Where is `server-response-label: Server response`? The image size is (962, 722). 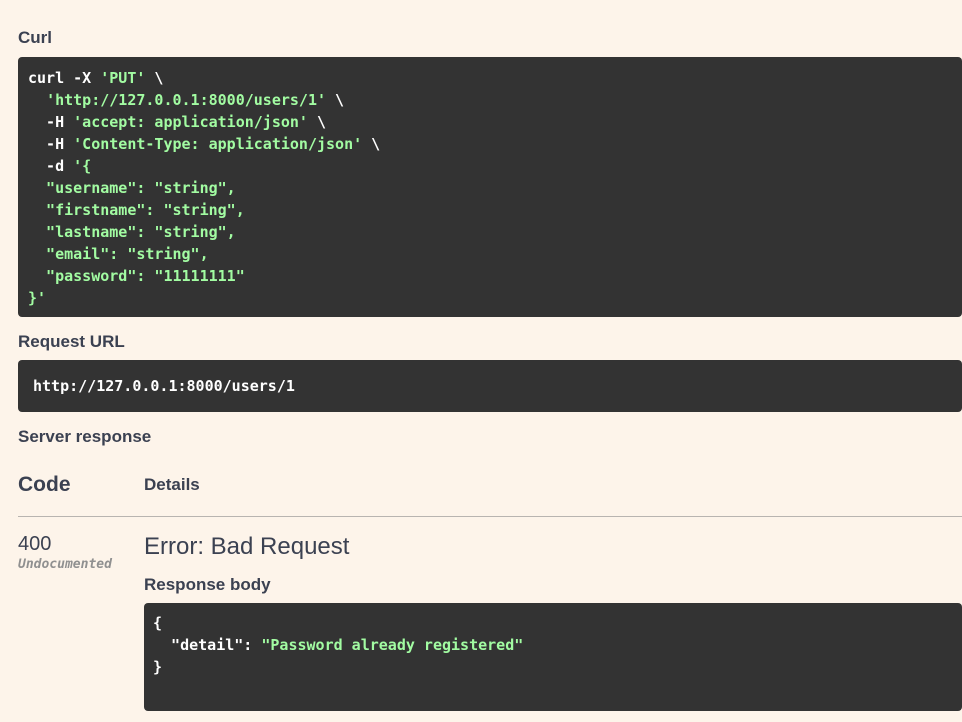 server-response-label: Server response is located at coordinates (85, 436).